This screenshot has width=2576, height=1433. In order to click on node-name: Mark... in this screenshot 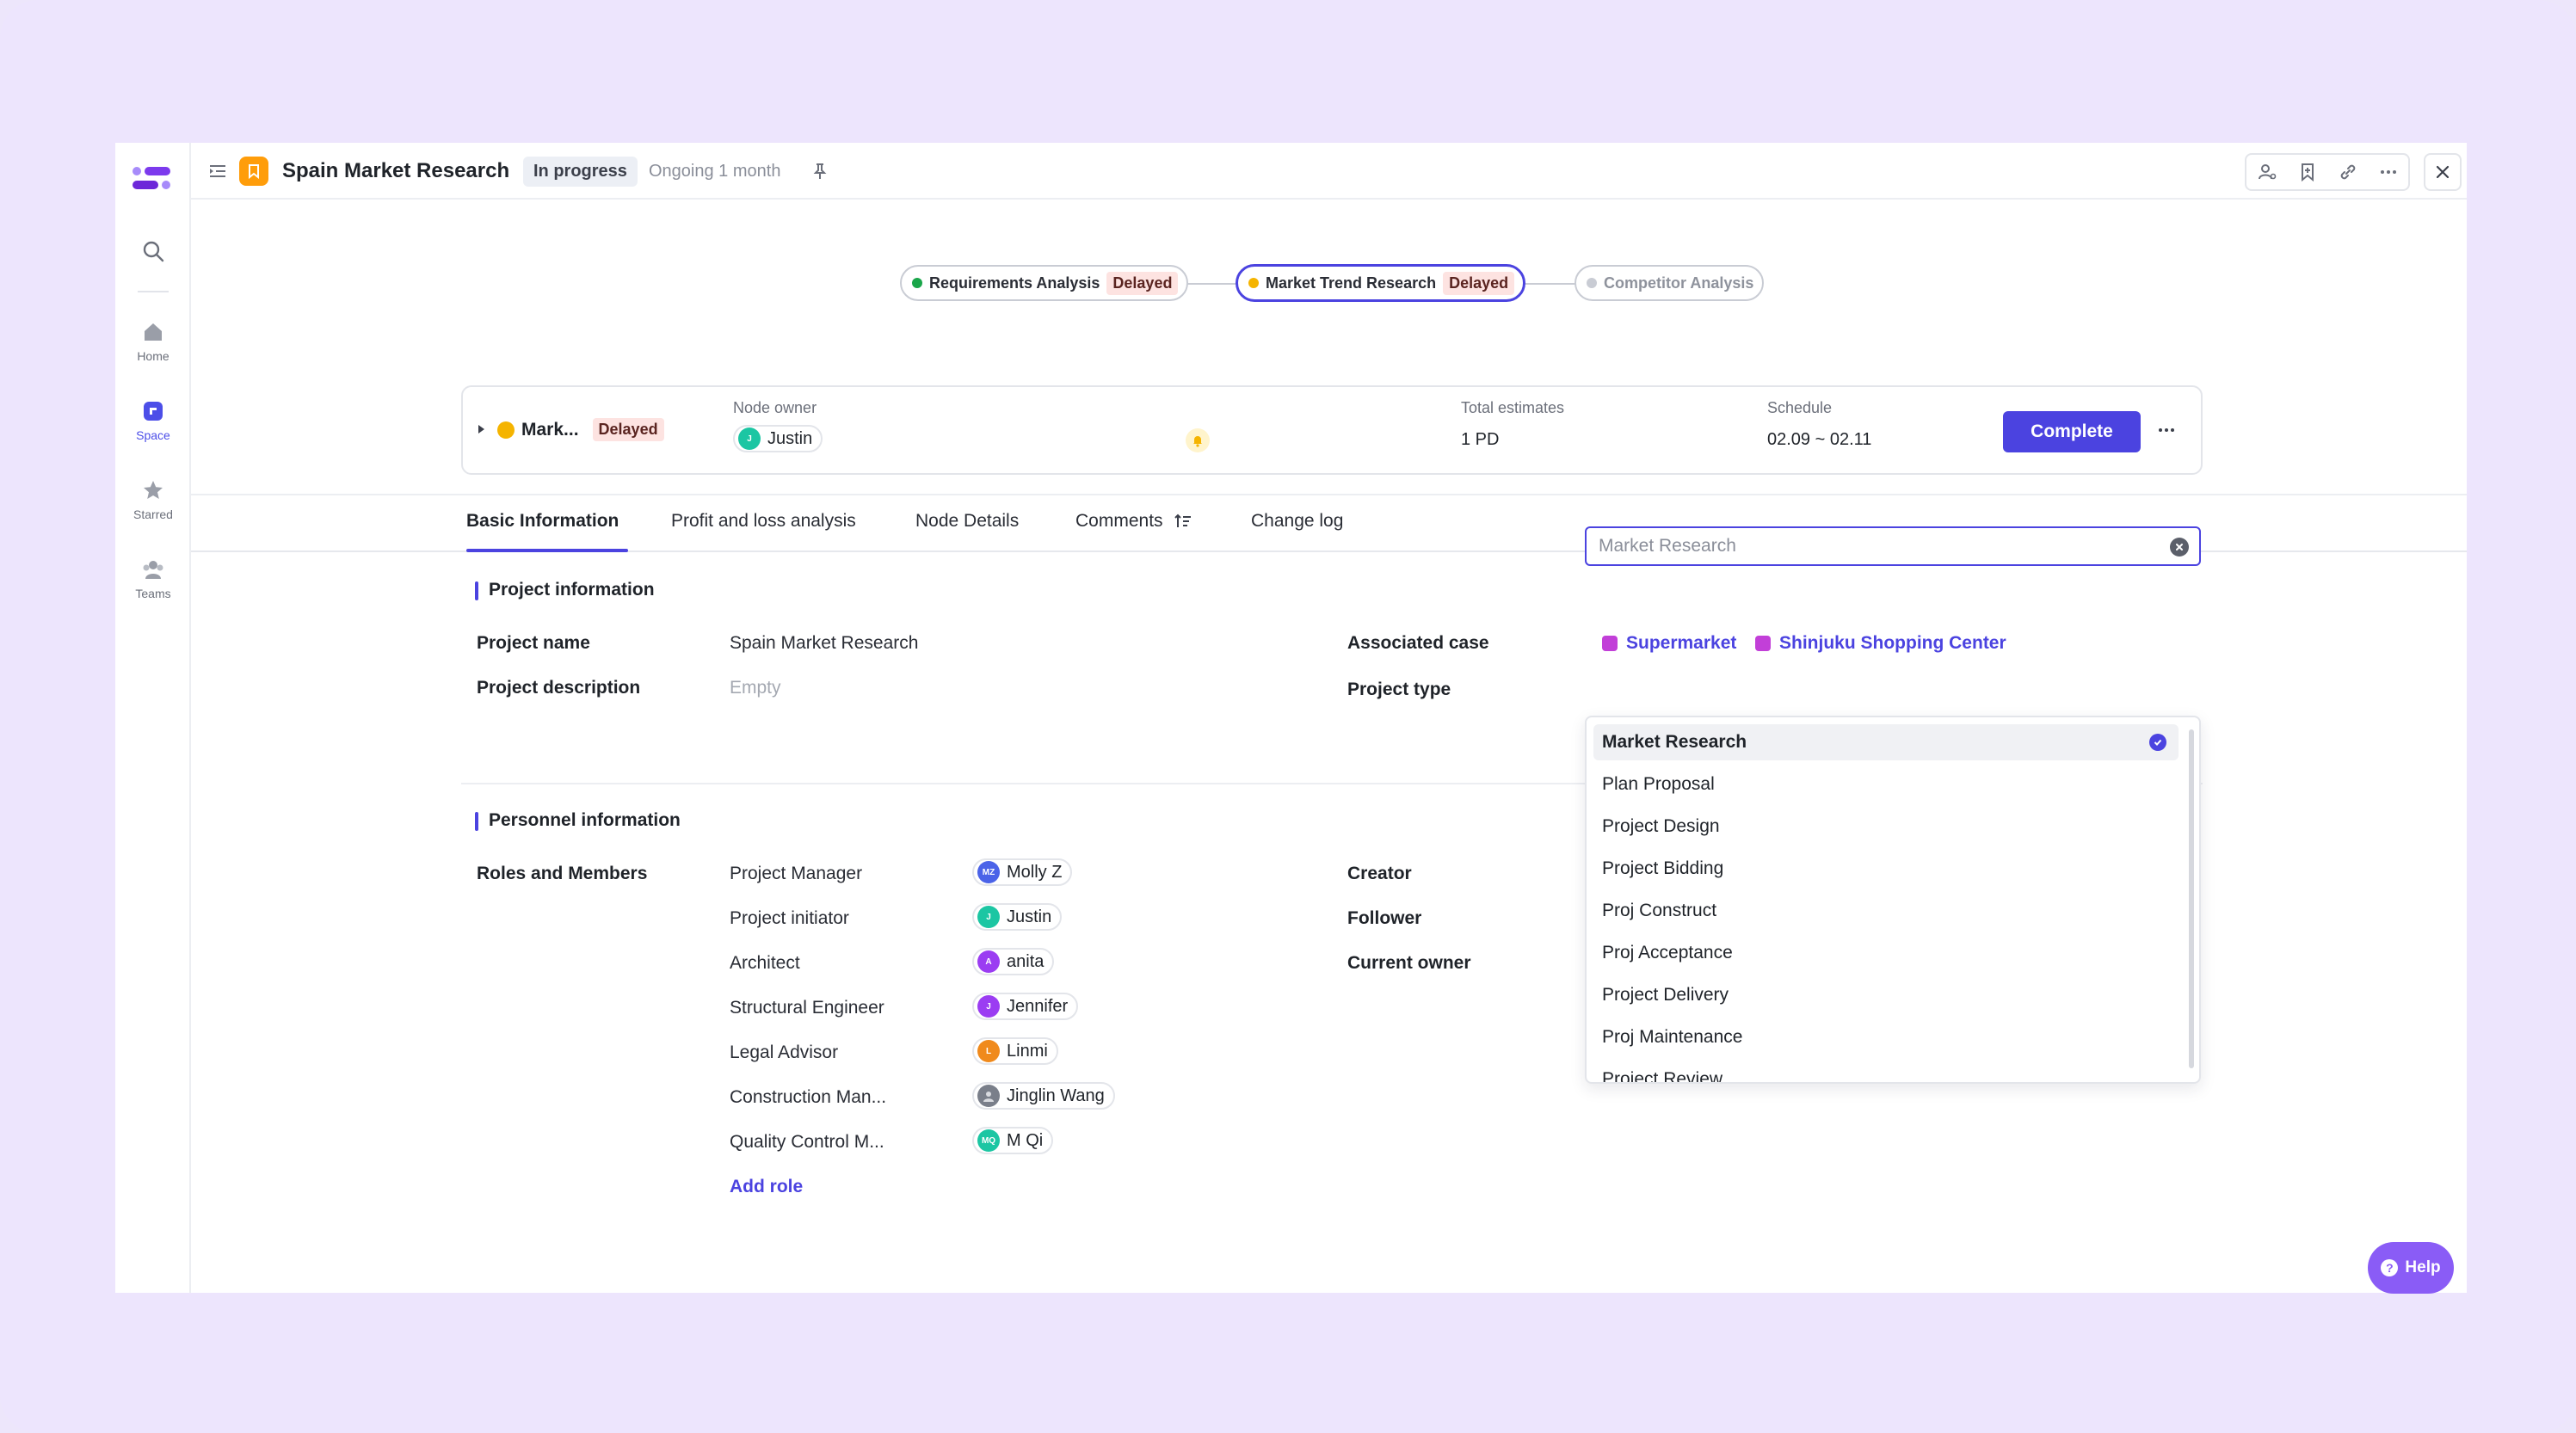, I will do `click(550, 429)`.